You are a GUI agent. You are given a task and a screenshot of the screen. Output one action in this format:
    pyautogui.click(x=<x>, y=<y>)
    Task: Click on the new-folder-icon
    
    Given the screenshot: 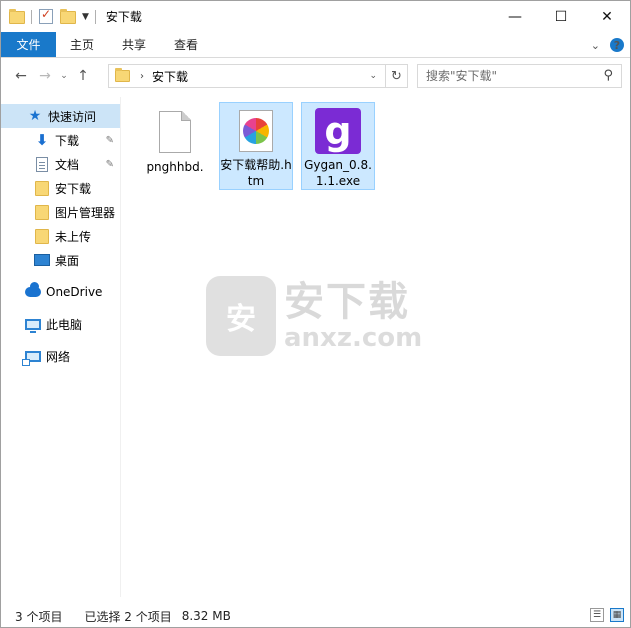 What is the action you would take?
    pyautogui.click(x=68, y=16)
    